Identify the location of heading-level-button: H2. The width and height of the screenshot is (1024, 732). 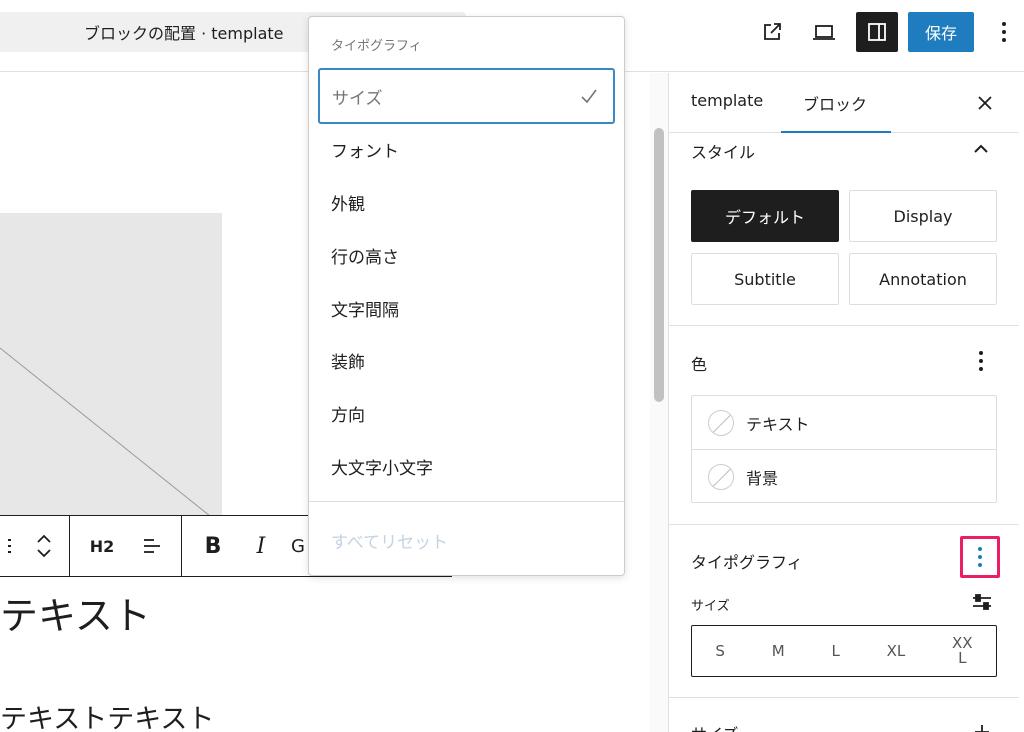
(102, 546).